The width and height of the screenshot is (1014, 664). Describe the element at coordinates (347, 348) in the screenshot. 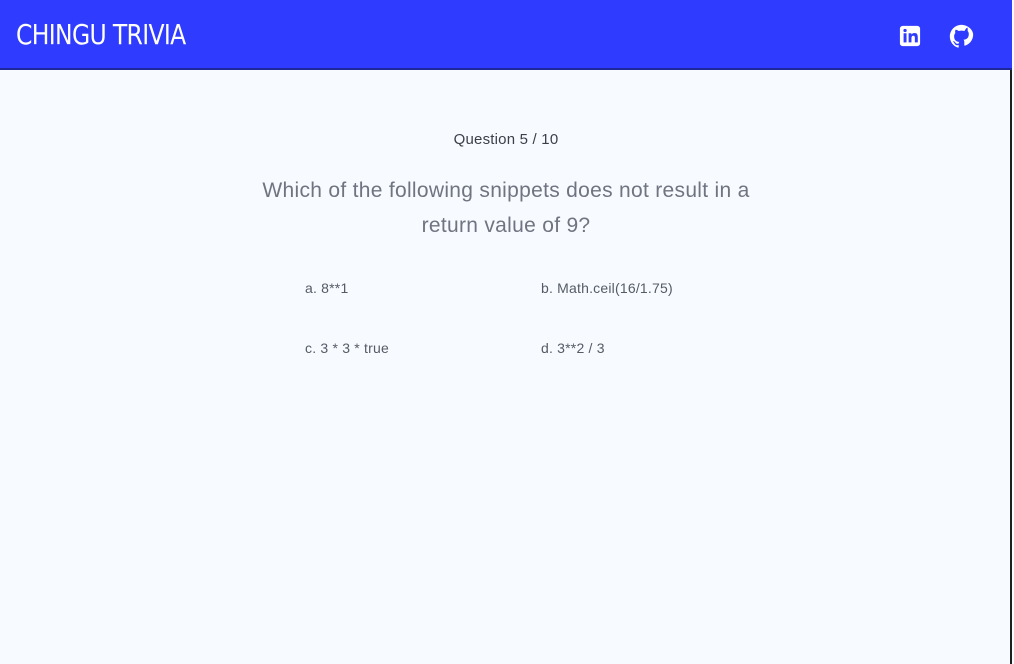

I see `answer-option-c: c. 3 * 3 * true` at that location.